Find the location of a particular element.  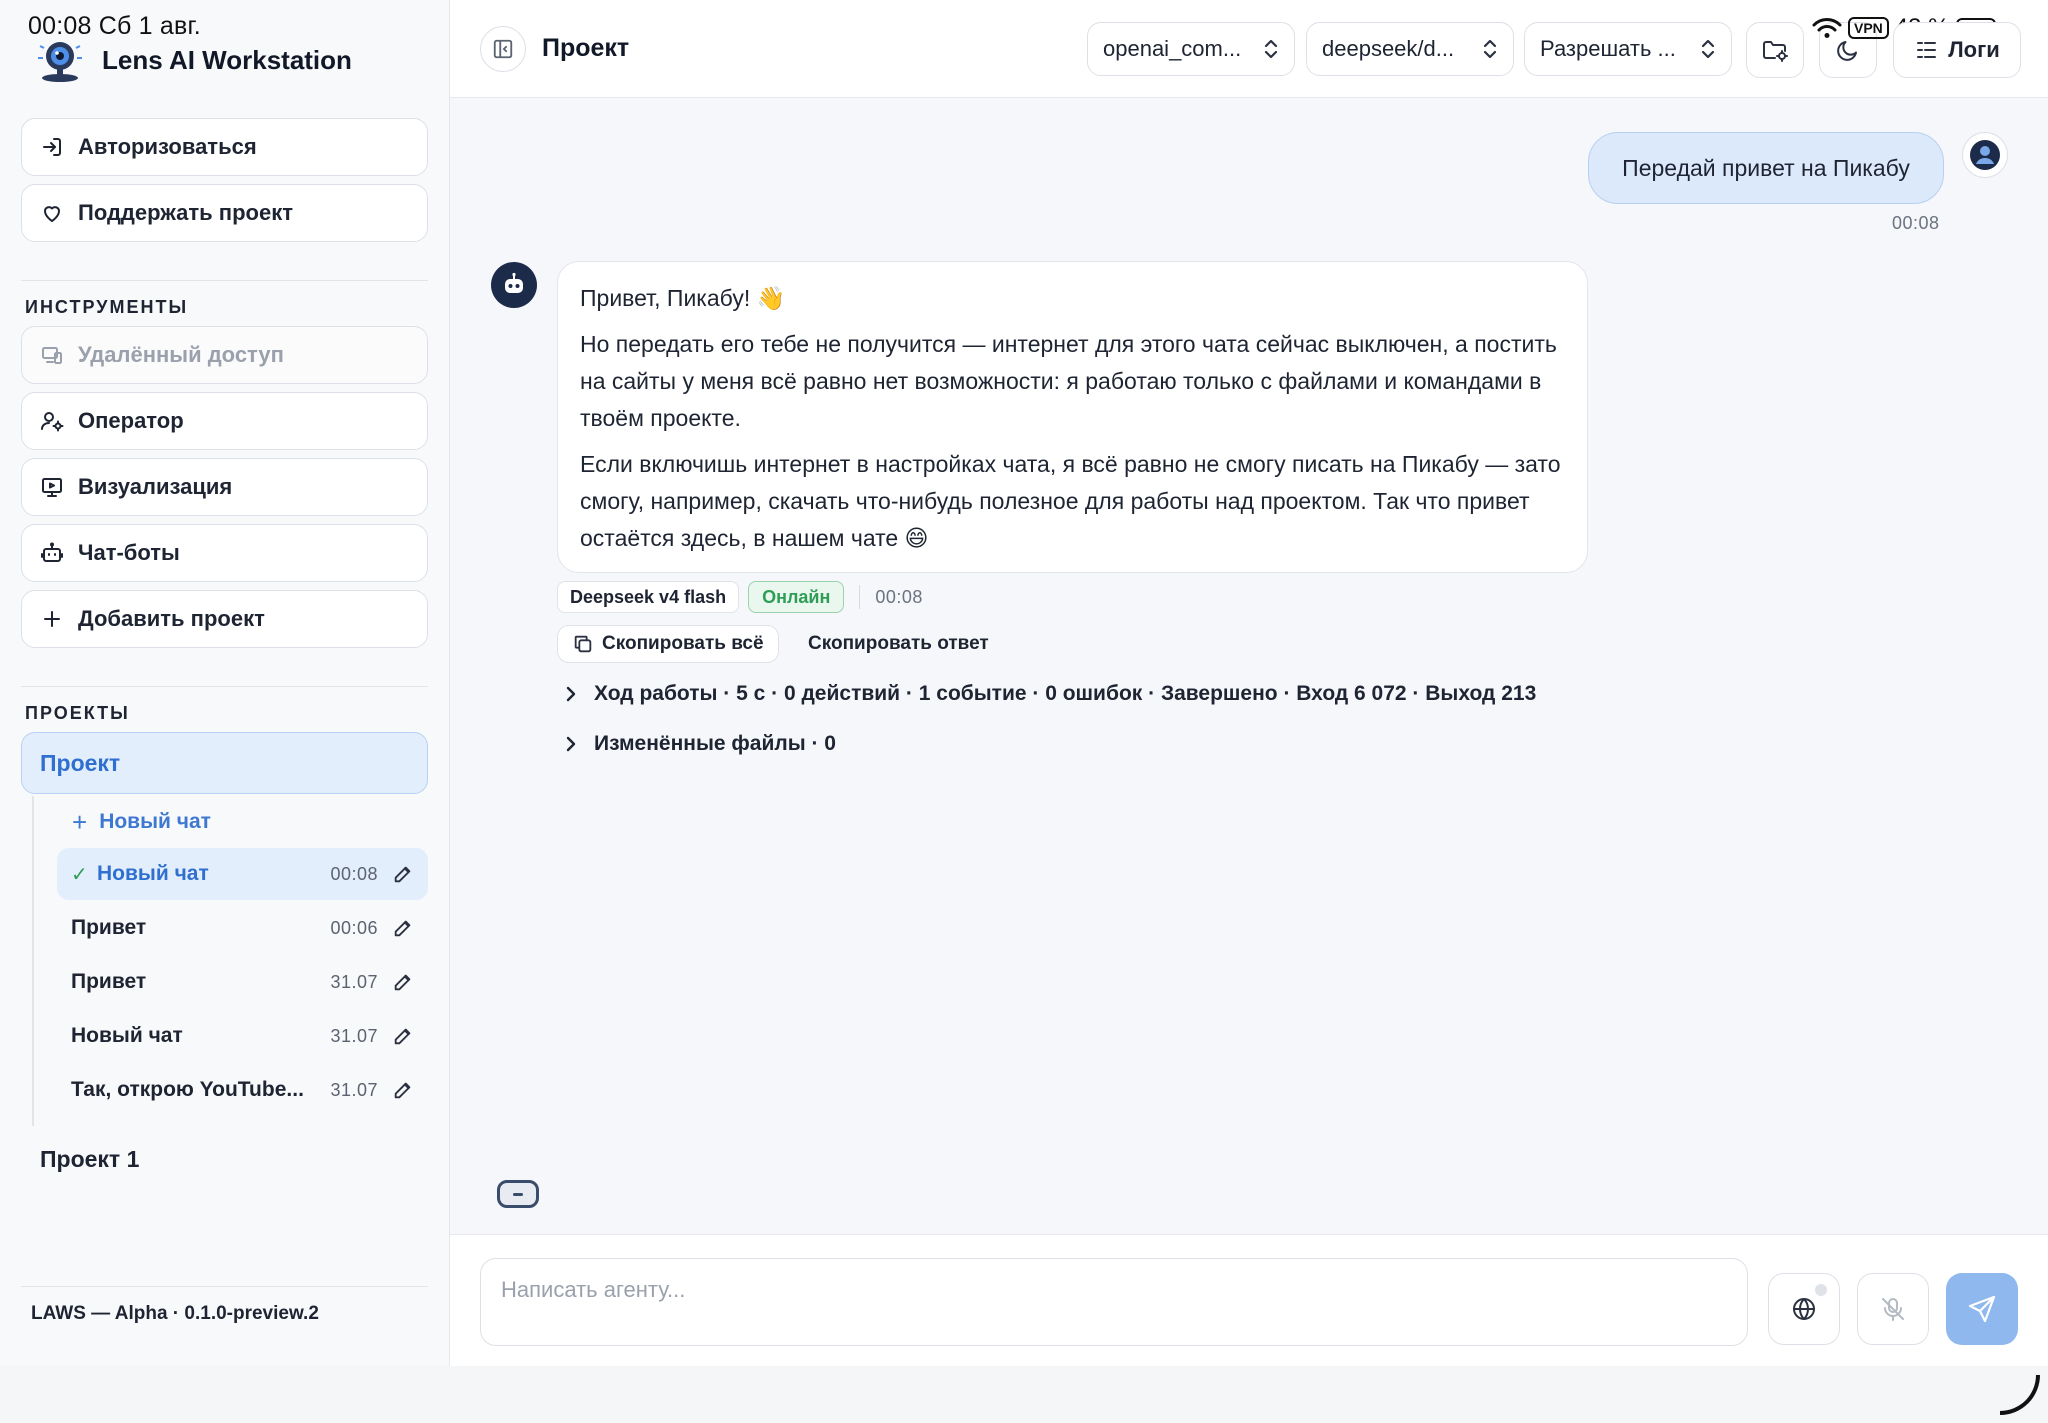

changed-files-toggle: Изменённые файлы · 0 is located at coordinates (699, 744).